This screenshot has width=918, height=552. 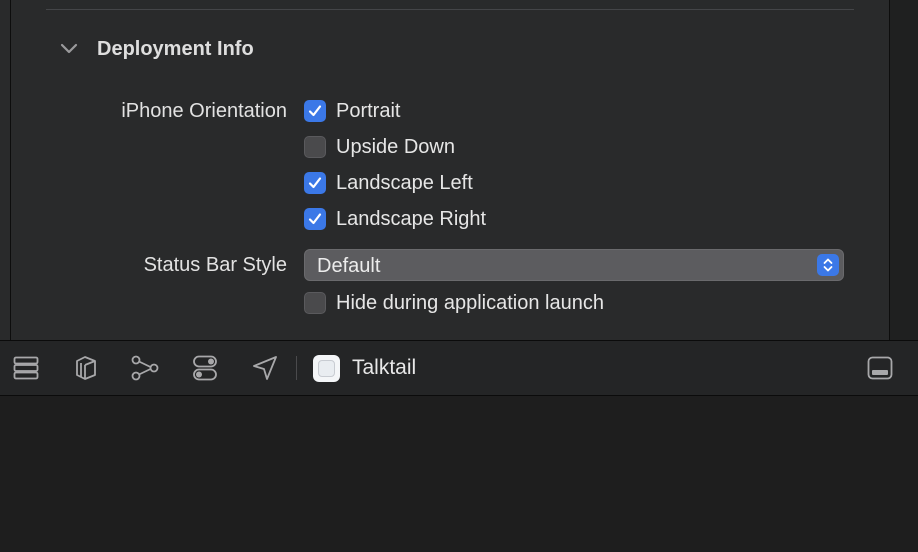 What do you see at coordinates (903, 170) in the screenshot?
I see `vertical-scrollbar-track` at bounding box center [903, 170].